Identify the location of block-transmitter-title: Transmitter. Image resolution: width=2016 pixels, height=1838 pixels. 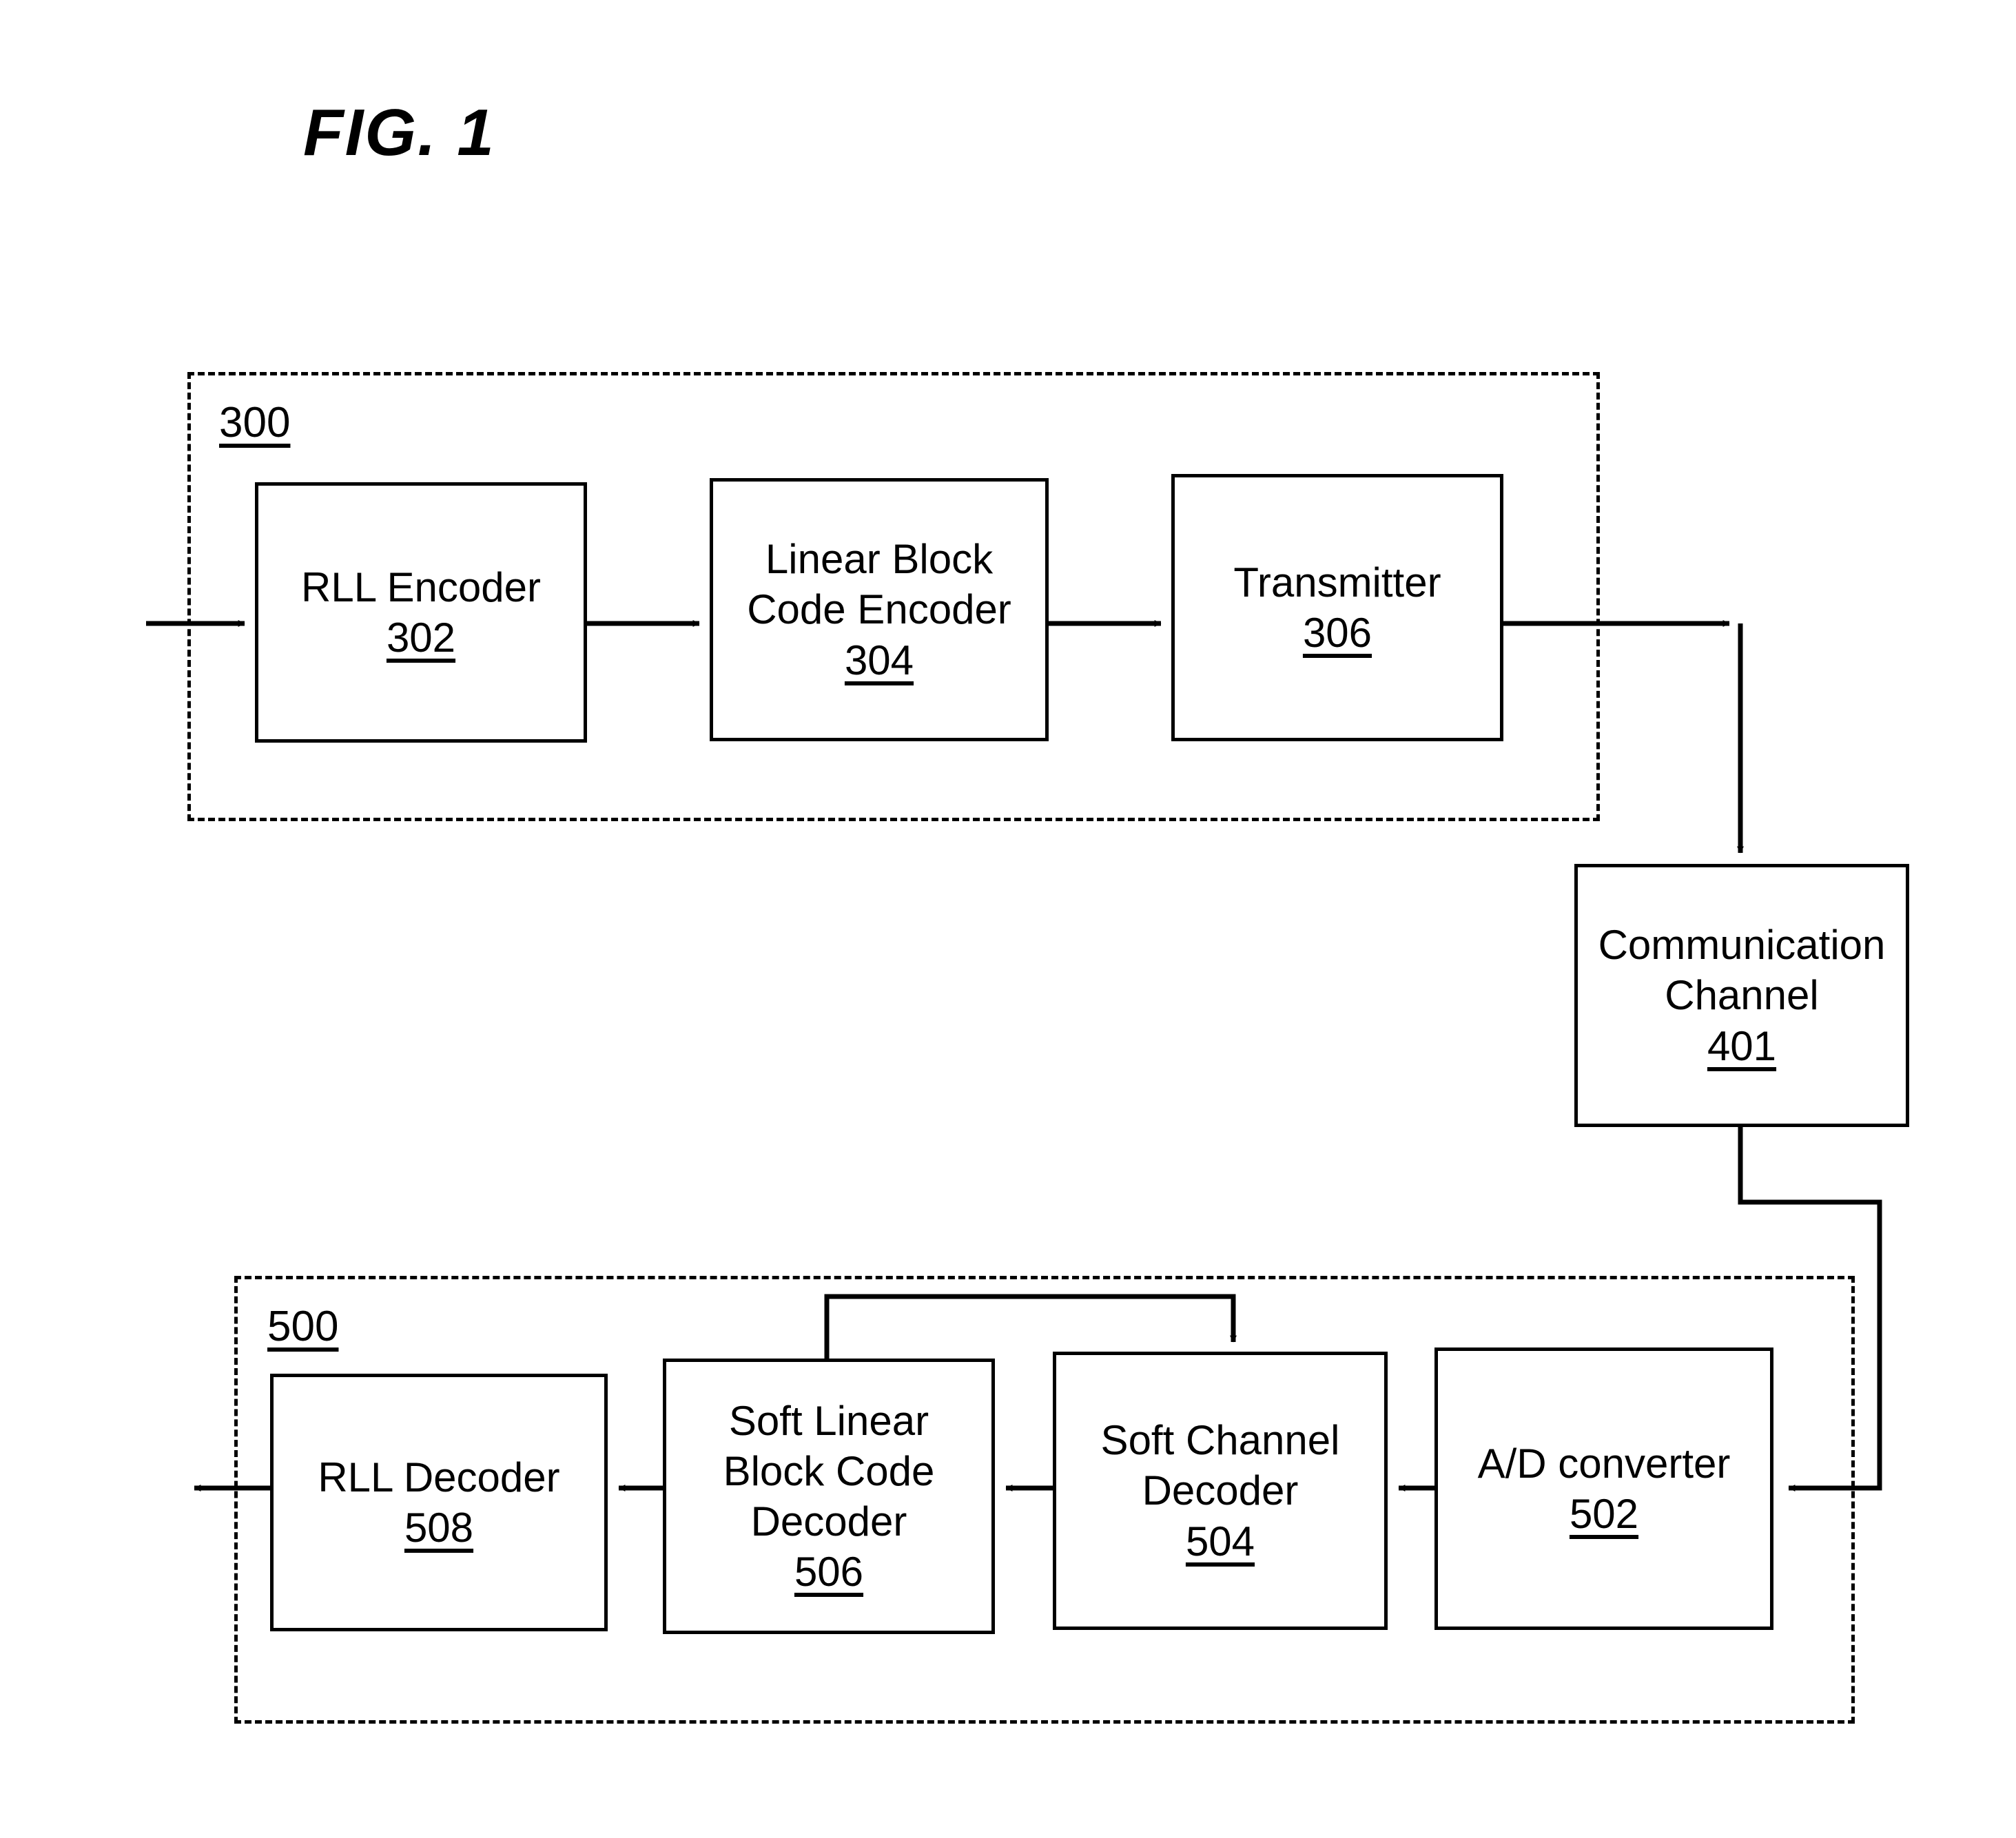
(1337, 582).